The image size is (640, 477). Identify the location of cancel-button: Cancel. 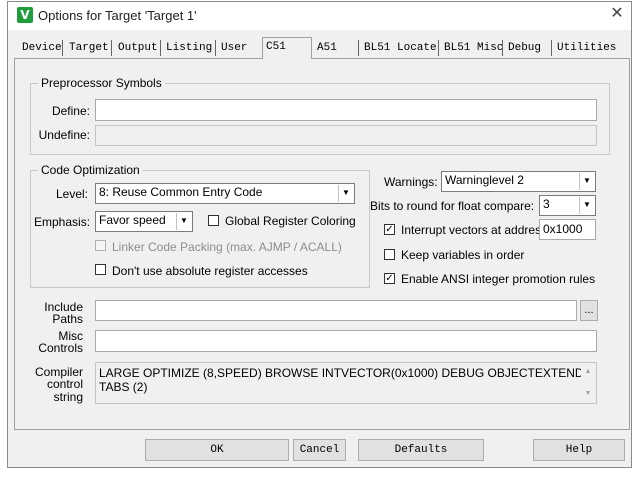
(319, 450).